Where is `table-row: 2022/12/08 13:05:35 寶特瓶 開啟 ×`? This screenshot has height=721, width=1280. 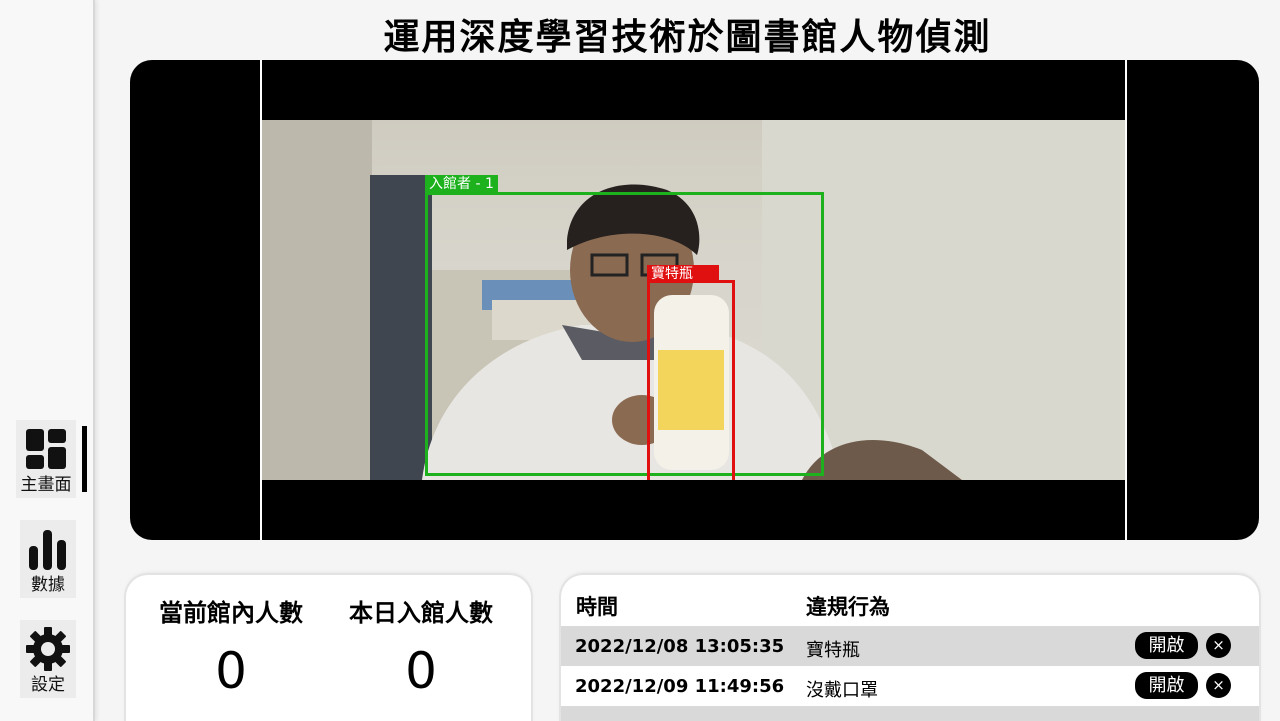 table-row: 2022/12/08 13:05:35 寶特瓶 開啟 × is located at coordinates (910, 646).